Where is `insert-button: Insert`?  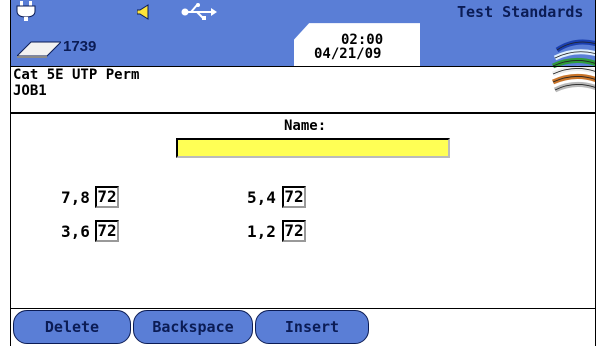
insert-button: Insert is located at coordinates (312, 327).